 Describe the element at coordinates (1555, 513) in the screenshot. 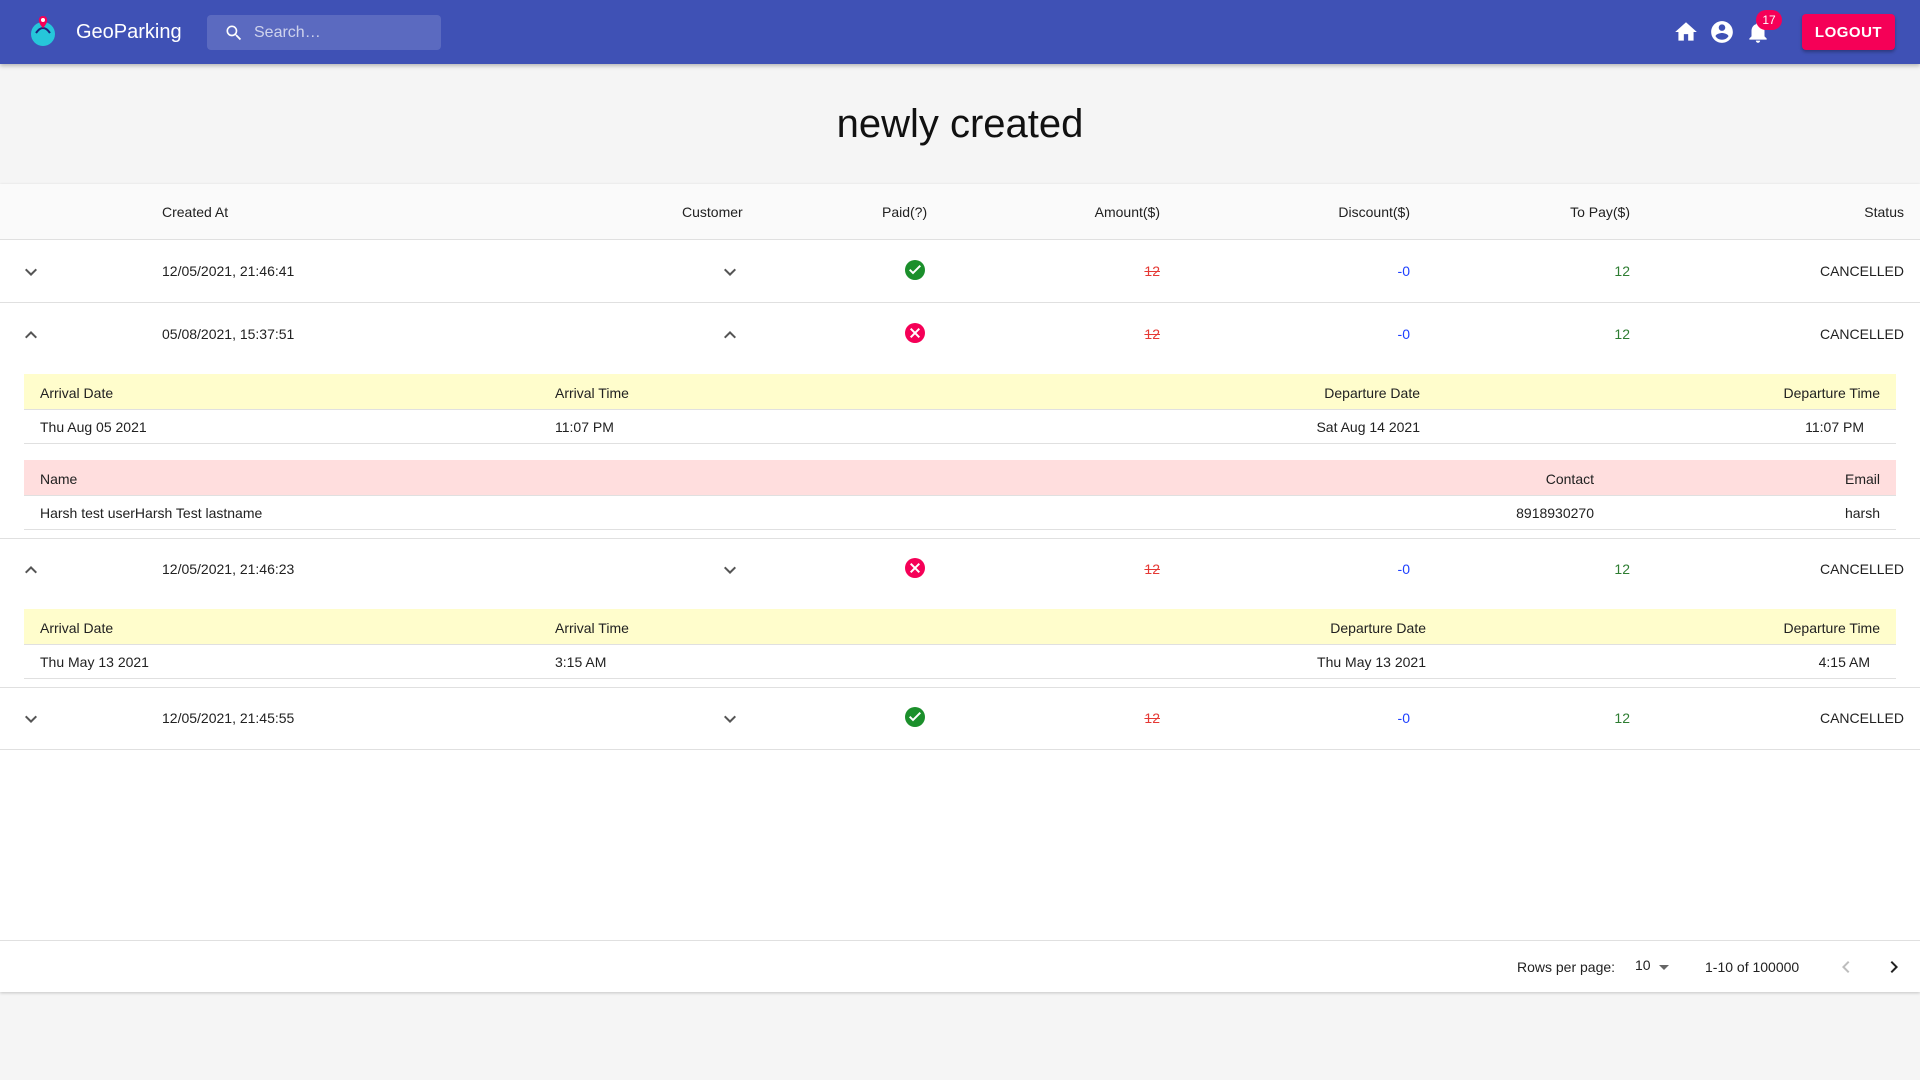

I see `customer-contact-value: 8918930270` at that location.